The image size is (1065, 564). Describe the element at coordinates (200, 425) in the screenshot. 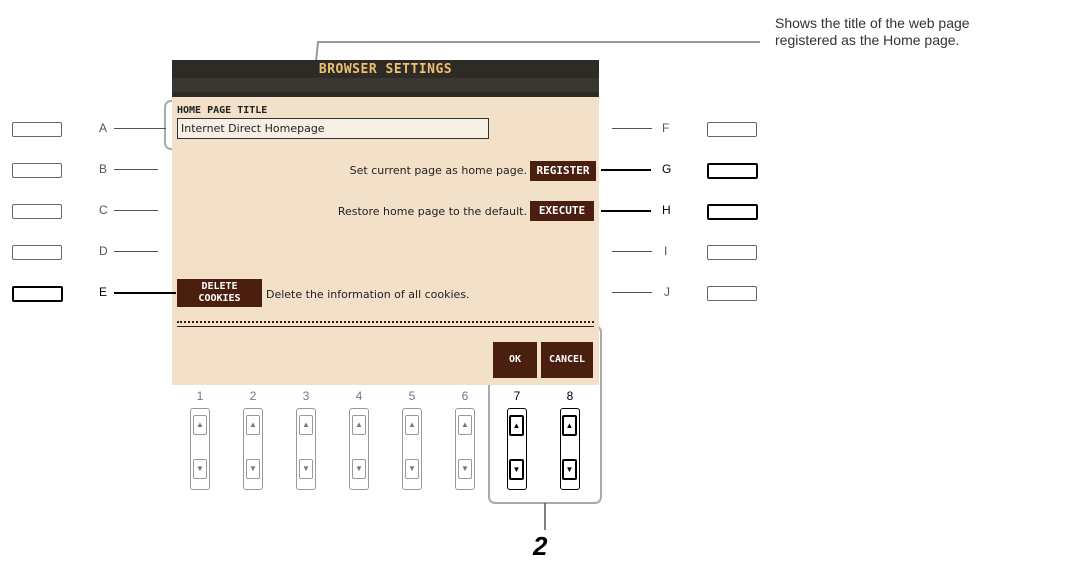

I see `up-arrow-button-1: ▲` at that location.